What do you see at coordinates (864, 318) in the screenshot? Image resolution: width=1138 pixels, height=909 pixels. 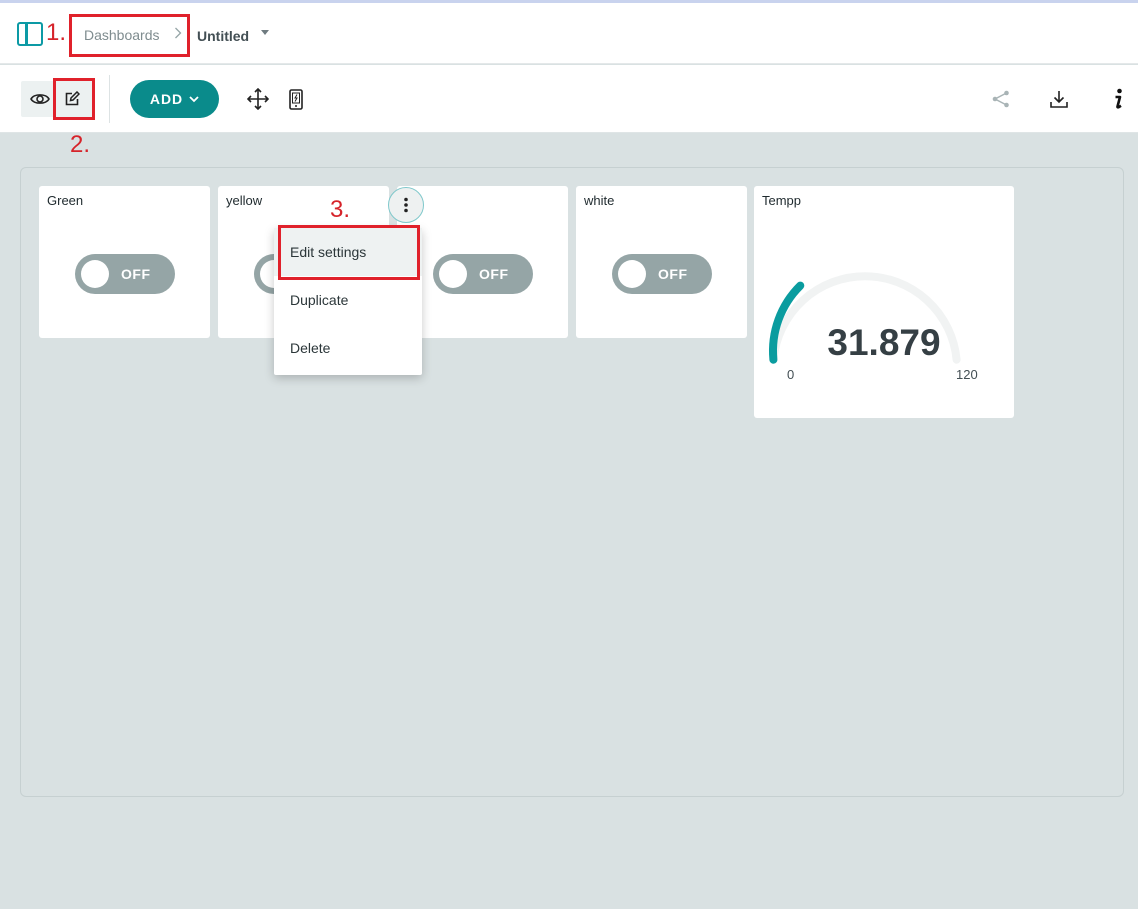 I see `gauge-chart` at bounding box center [864, 318].